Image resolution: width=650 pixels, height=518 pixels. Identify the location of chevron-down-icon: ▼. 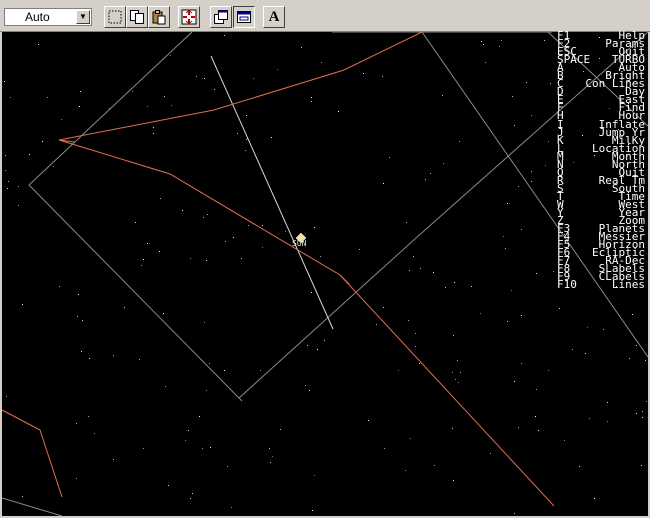
(83, 17).